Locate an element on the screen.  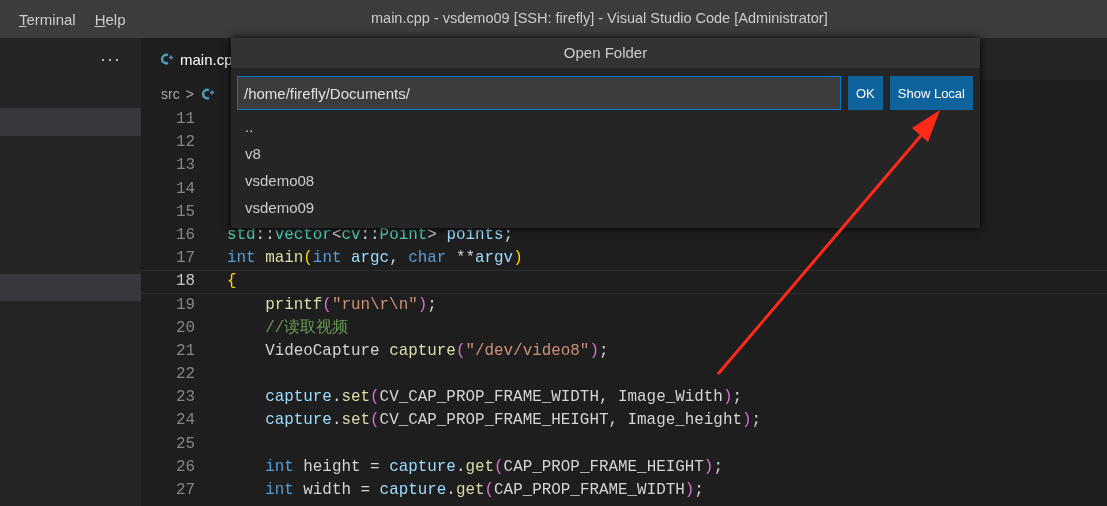
line-number: 11 is located at coordinates (184, 119).